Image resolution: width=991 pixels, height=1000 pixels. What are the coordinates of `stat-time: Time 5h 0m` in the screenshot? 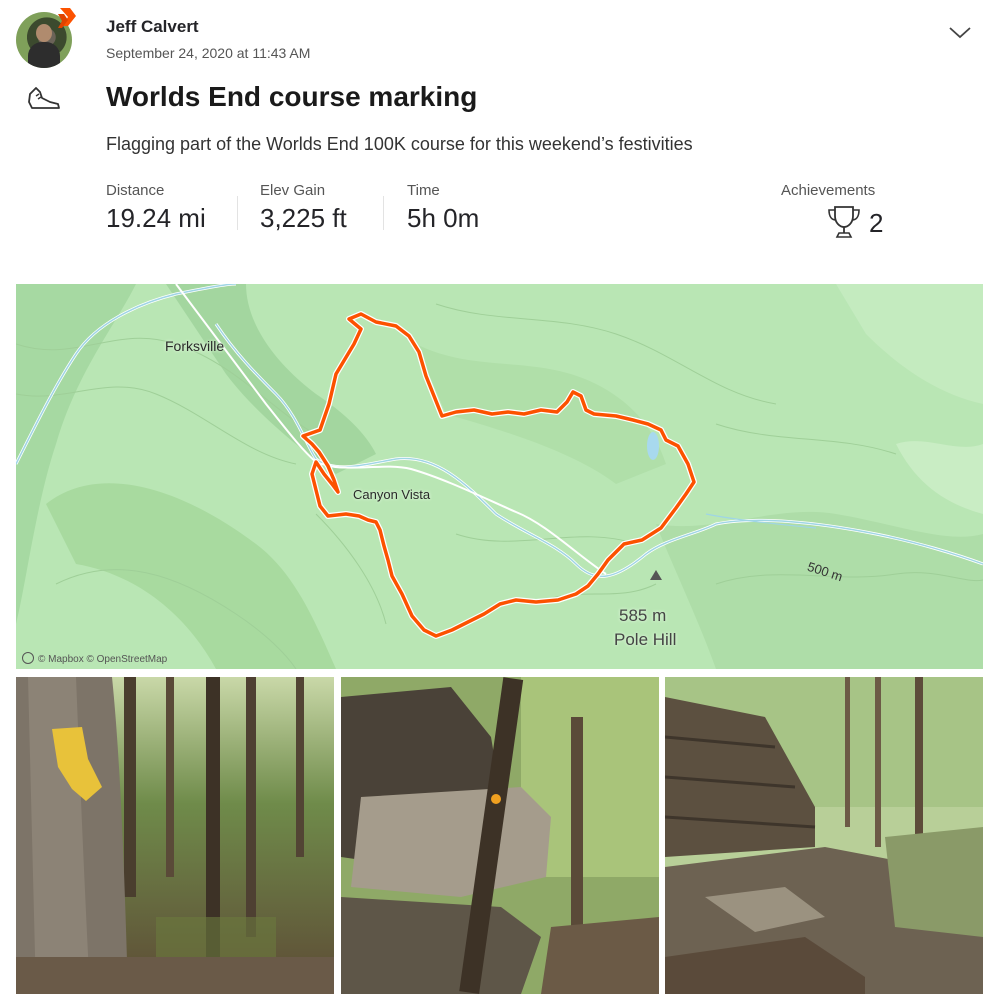 It's located at (443, 208).